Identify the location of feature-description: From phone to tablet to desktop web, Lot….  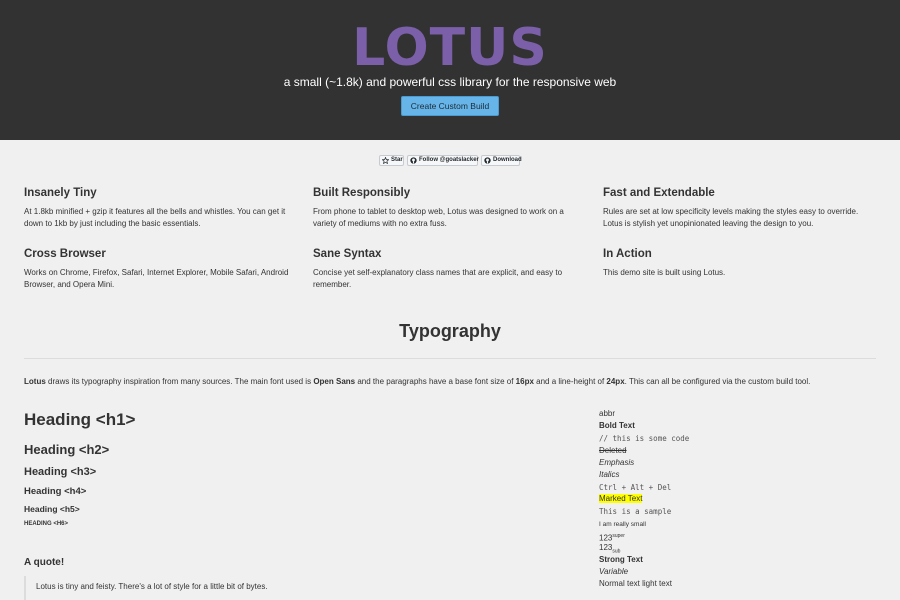
(438, 217).